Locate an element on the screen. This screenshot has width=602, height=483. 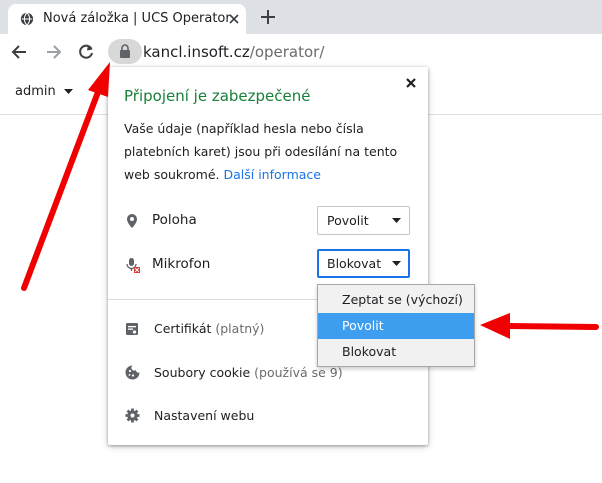
arrow-to-lock-icon is located at coordinates (65, 176).